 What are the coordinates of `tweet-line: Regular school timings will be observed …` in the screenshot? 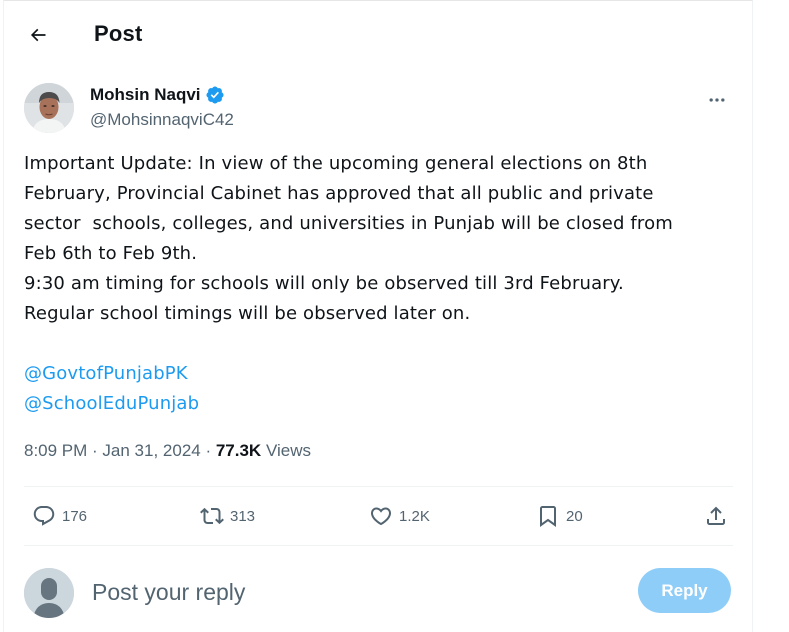 It's located at (247, 313).